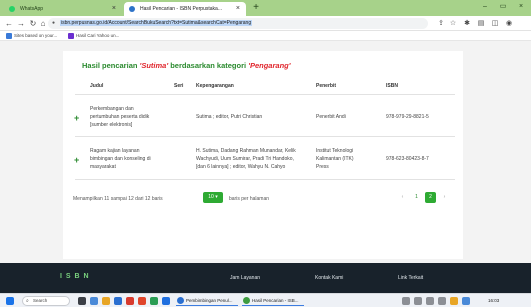  What do you see at coordinates (115, 151) in the screenshot?
I see `title-line: Ragam kajian layanan` at bounding box center [115, 151].